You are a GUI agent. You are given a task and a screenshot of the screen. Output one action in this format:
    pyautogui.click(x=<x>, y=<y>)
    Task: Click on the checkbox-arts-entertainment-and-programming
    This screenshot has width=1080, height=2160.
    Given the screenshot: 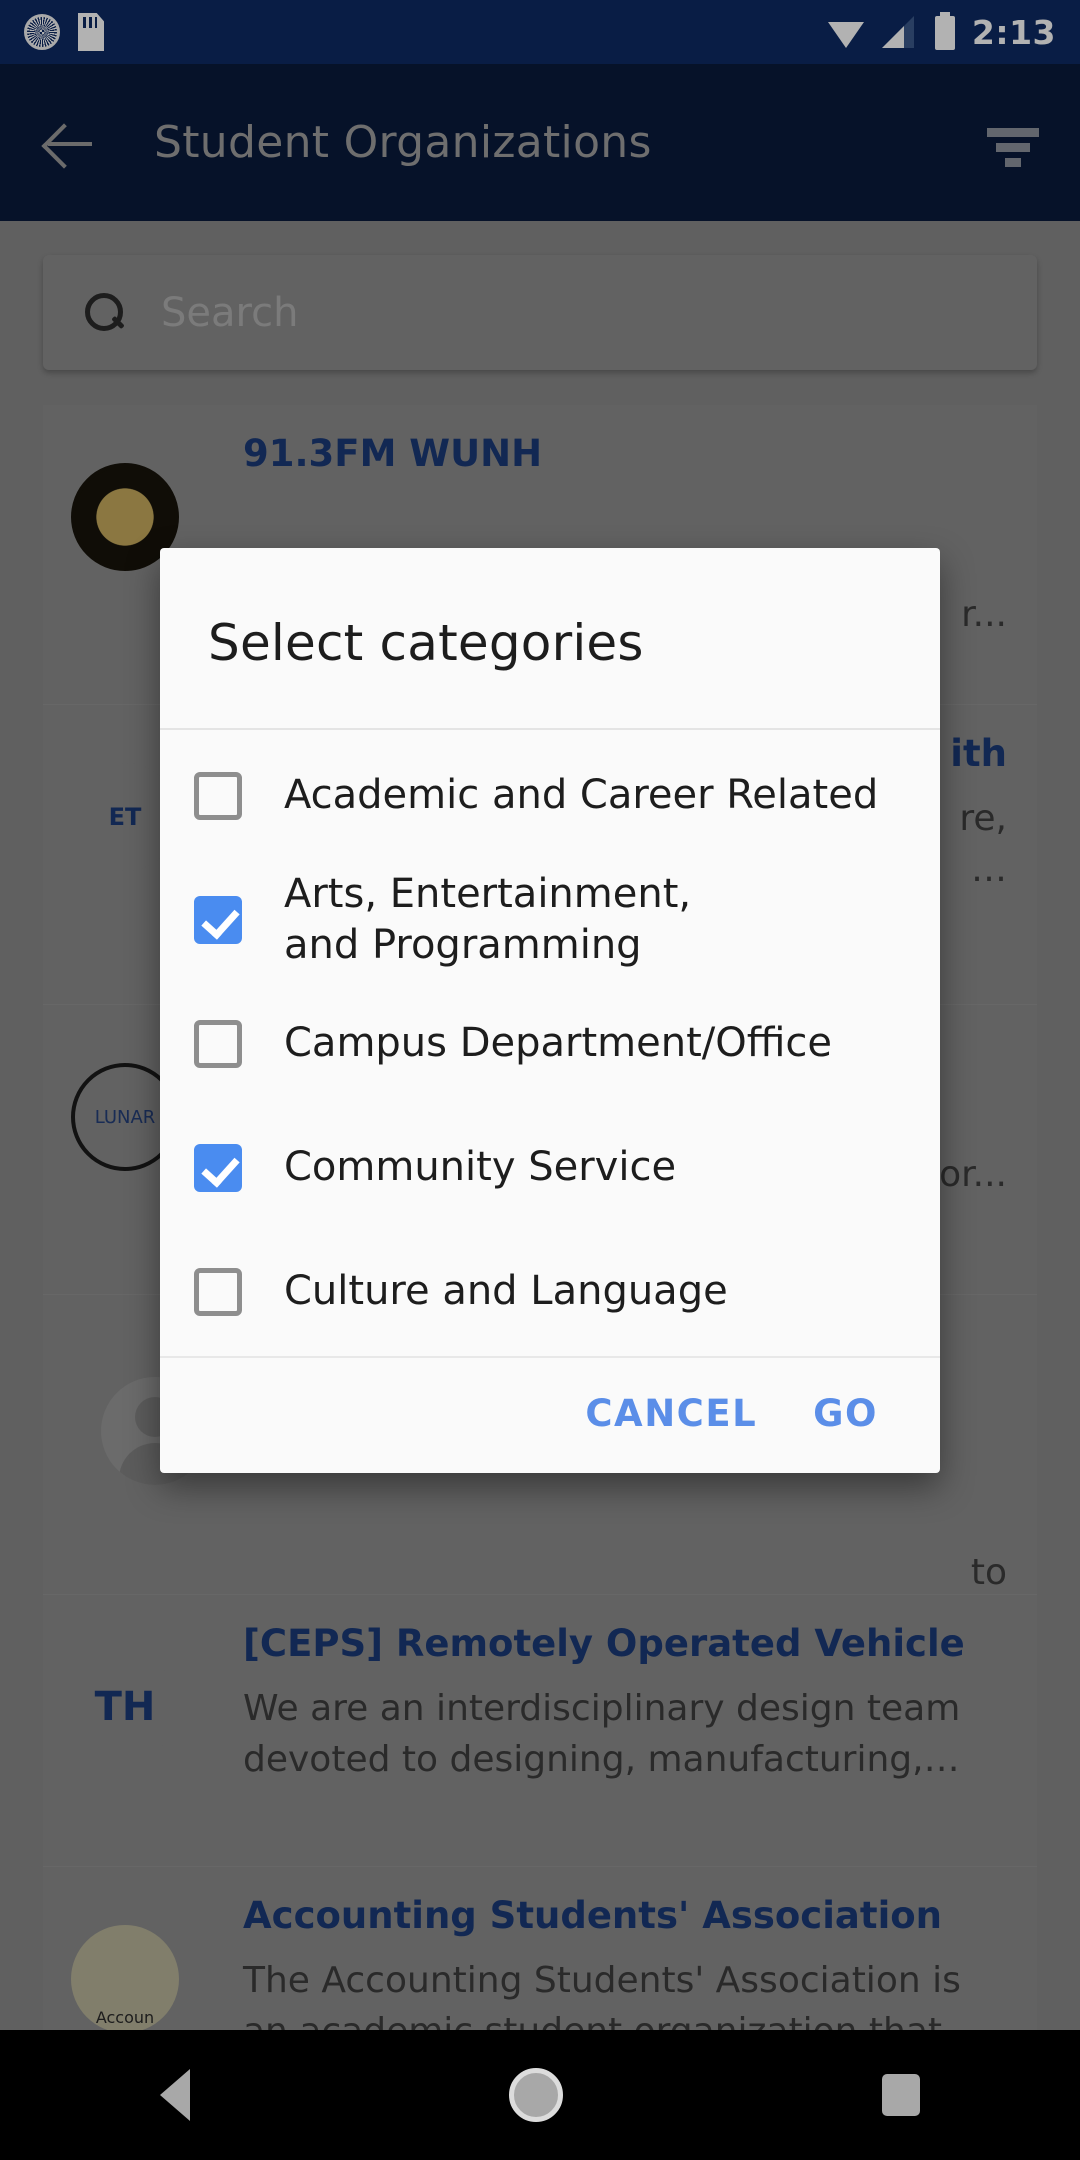 What is the action you would take?
    pyautogui.click(x=218, y=920)
    